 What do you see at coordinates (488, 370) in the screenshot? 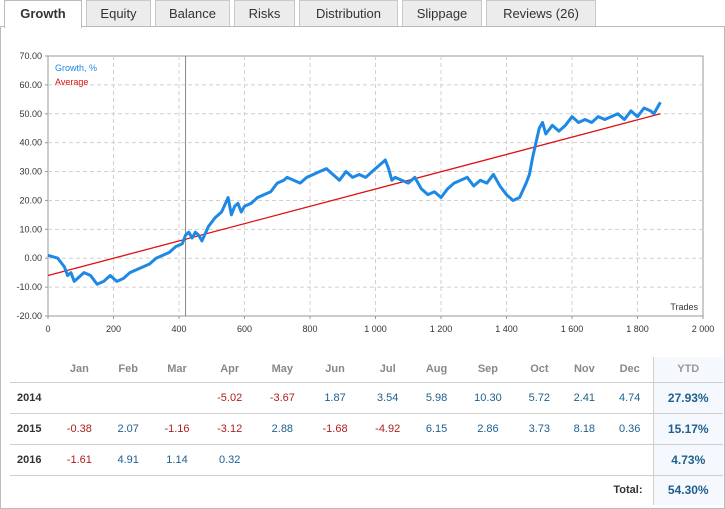
I see `month-header: Sep` at bounding box center [488, 370].